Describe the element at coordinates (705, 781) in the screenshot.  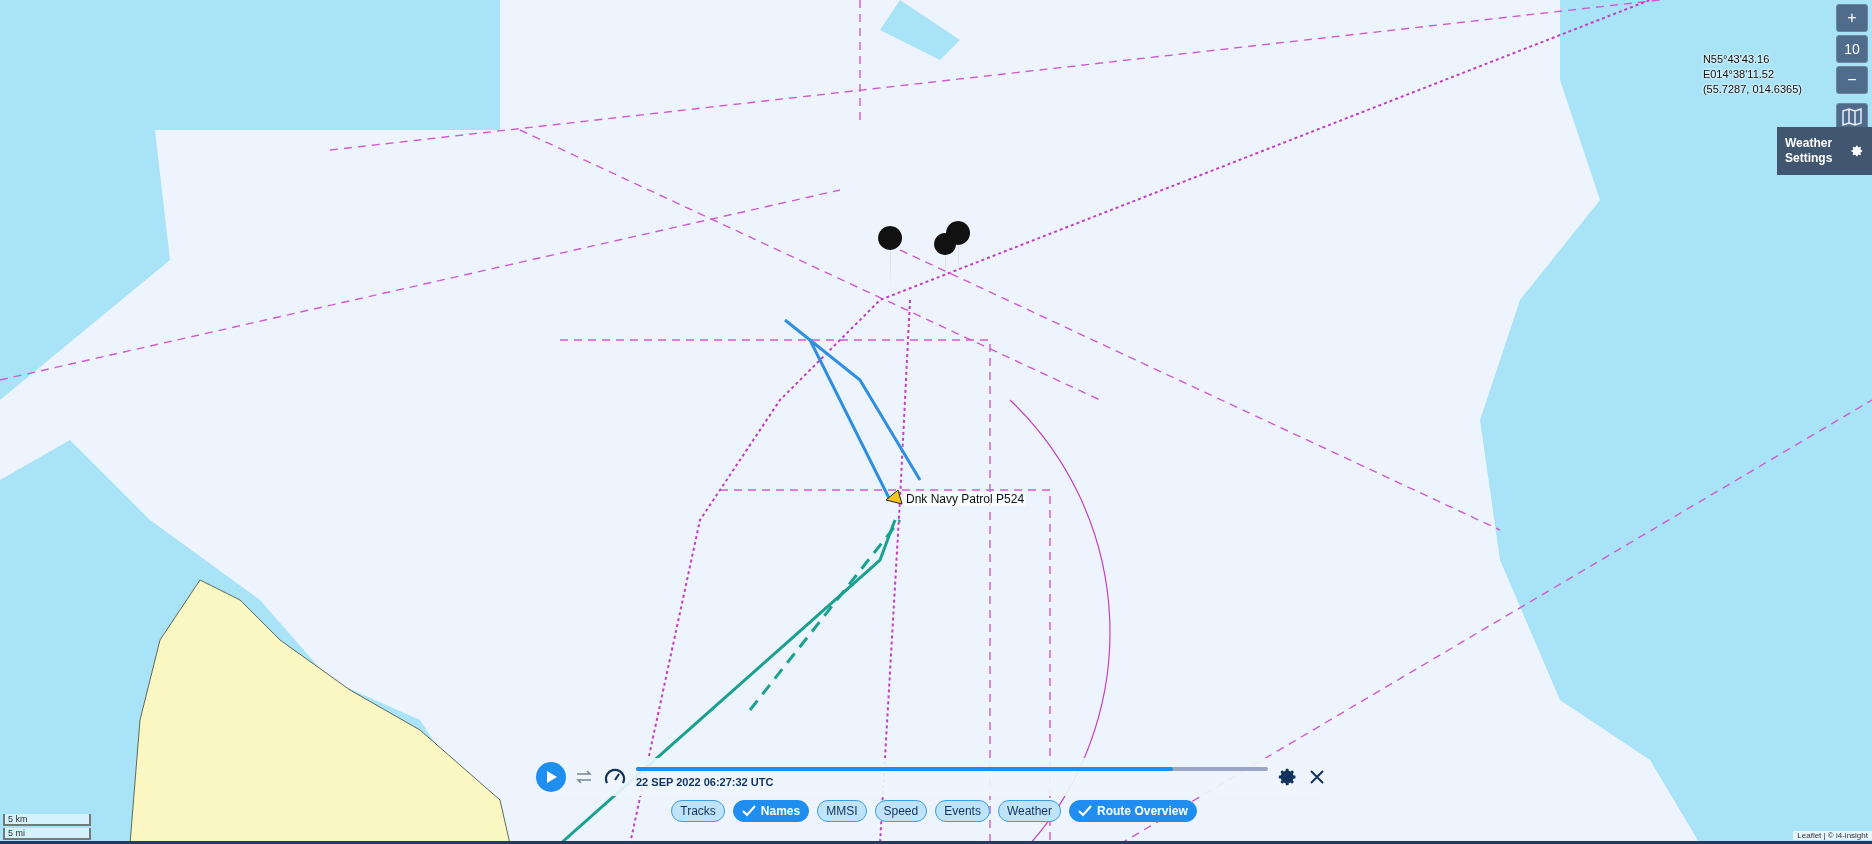
I see `playback-timestamp: 22 SEP 2022 06:27:32 UTC` at that location.